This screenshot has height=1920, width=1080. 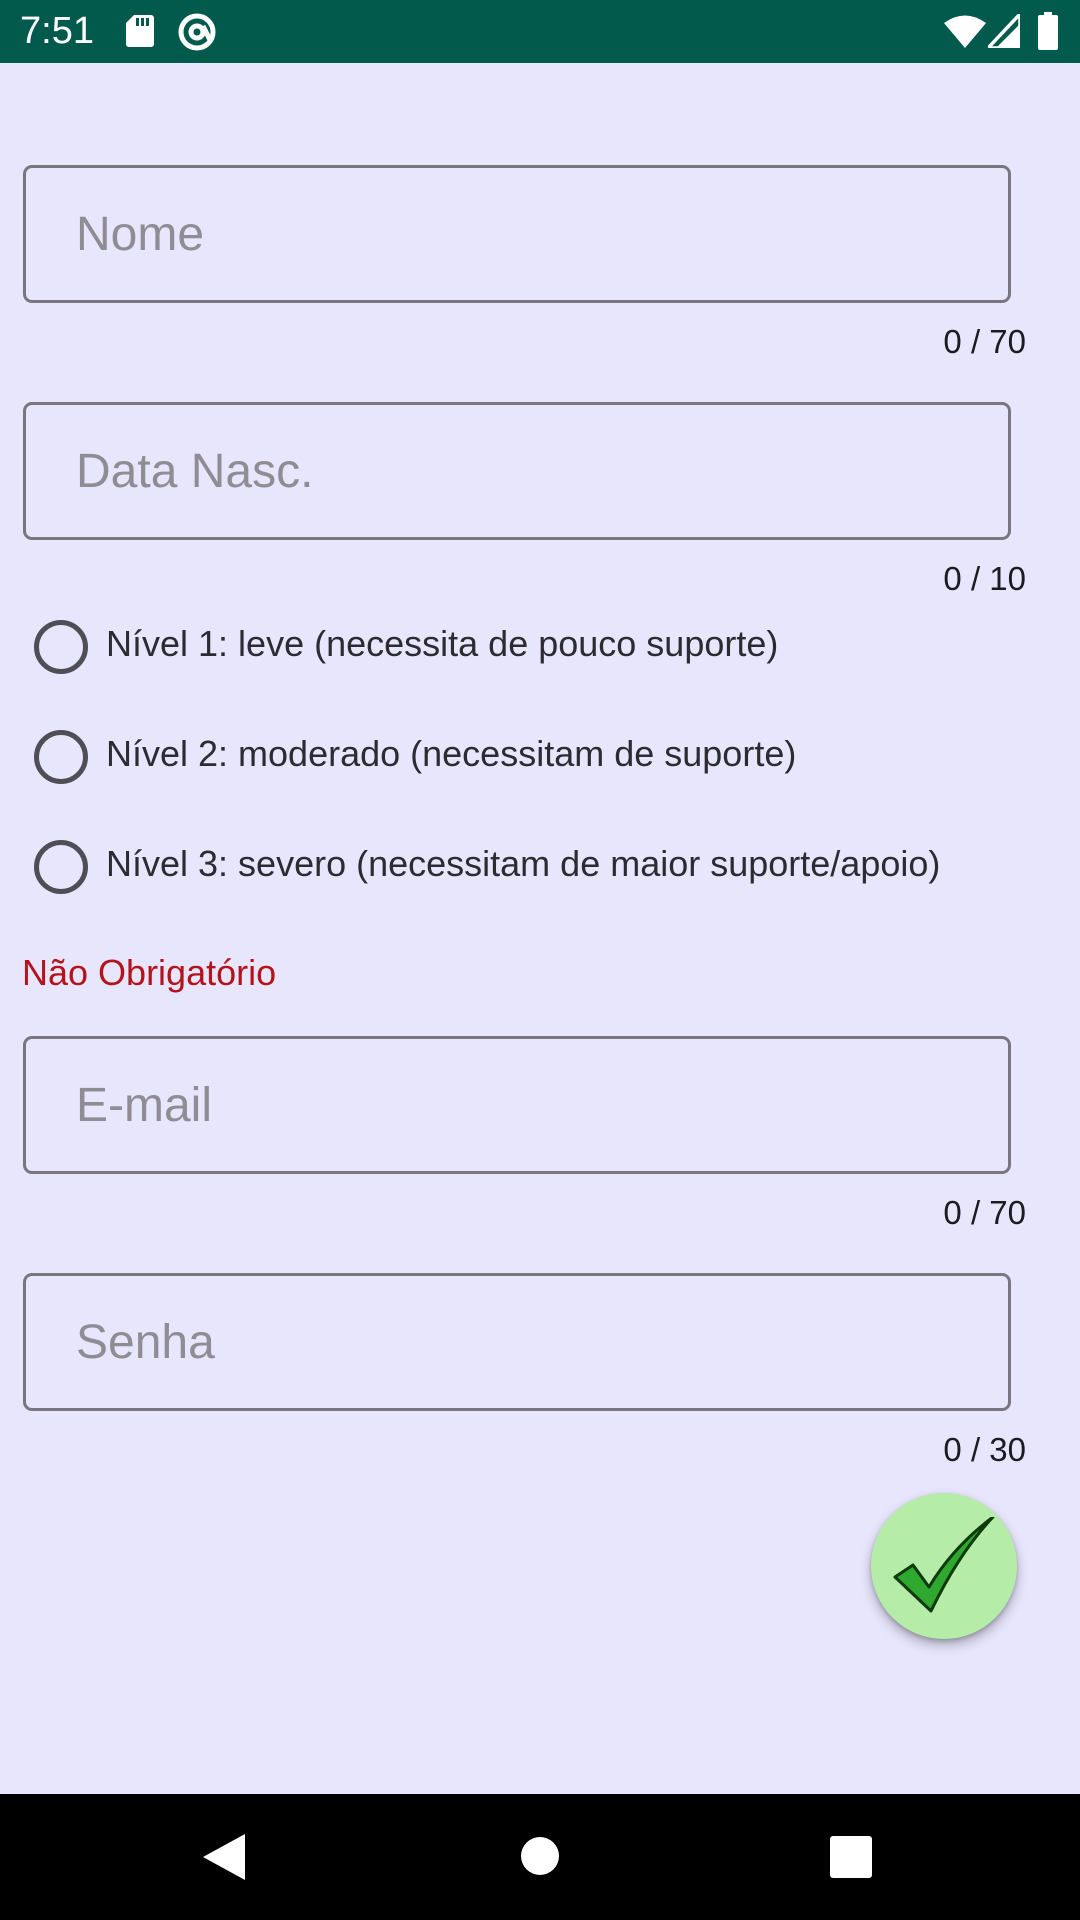 I want to click on home-circle-icon, so click(x=540, y=1856).